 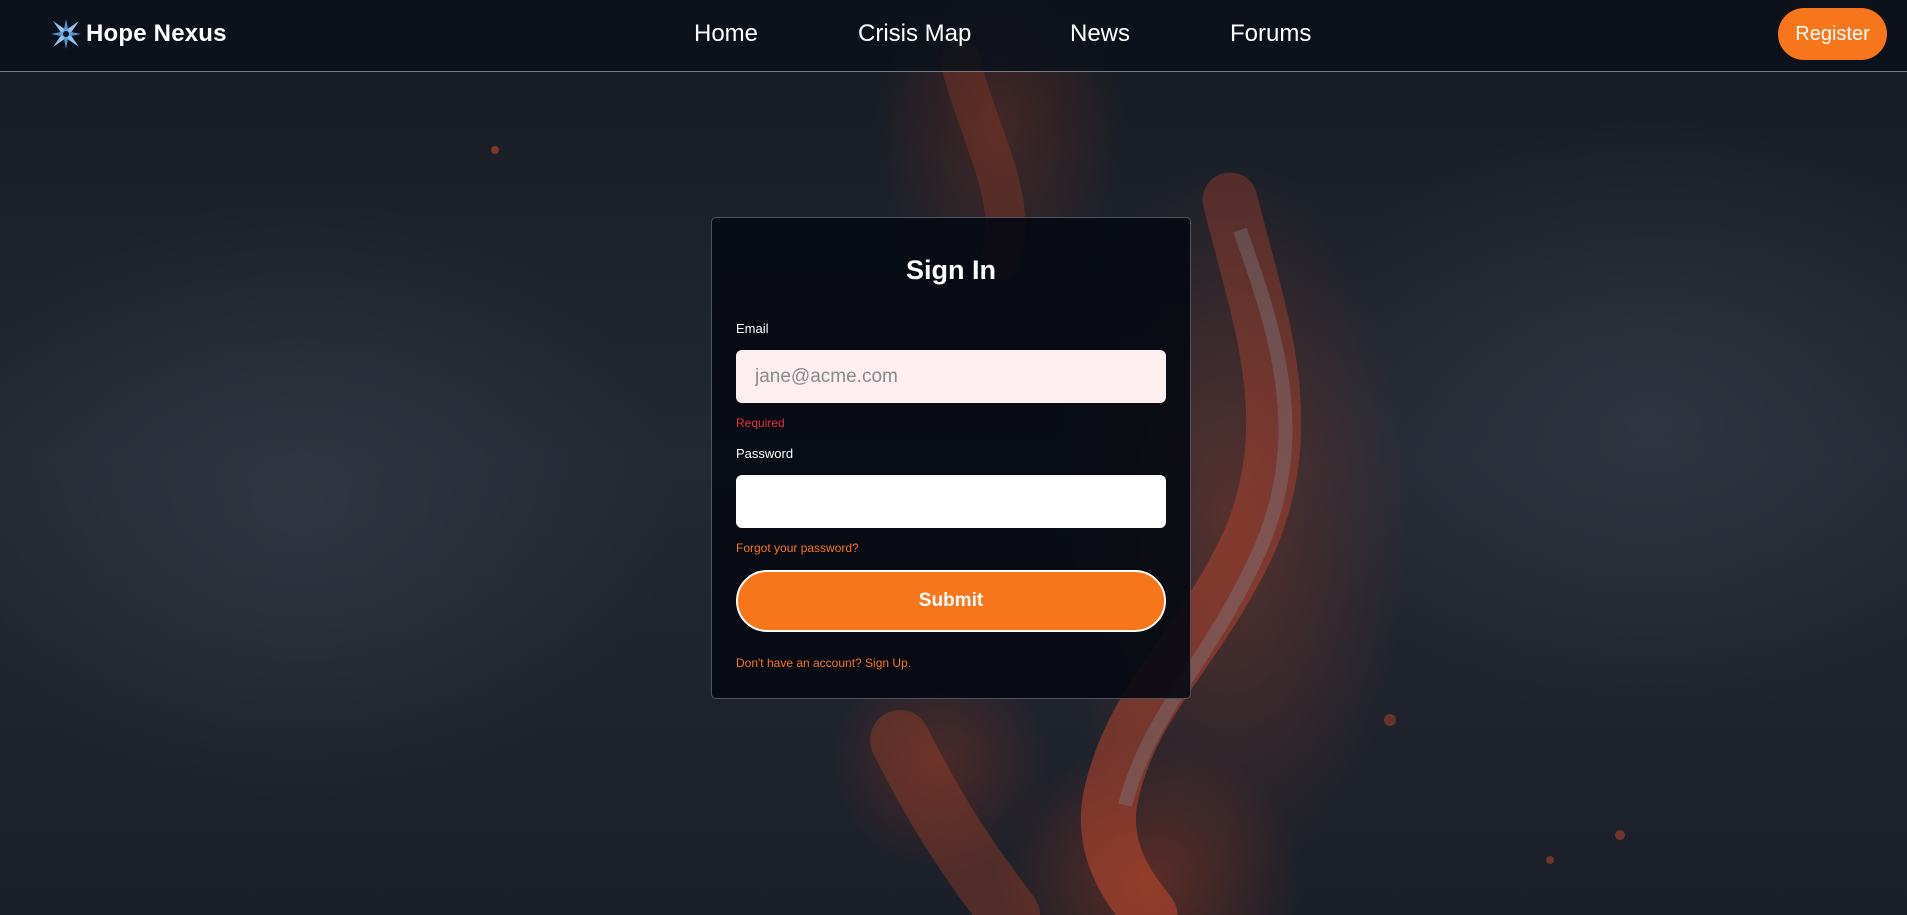 What do you see at coordinates (156, 33) in the screenshot?
I see `brand-name: Hope Nexus` at bounding box center [156, 33].